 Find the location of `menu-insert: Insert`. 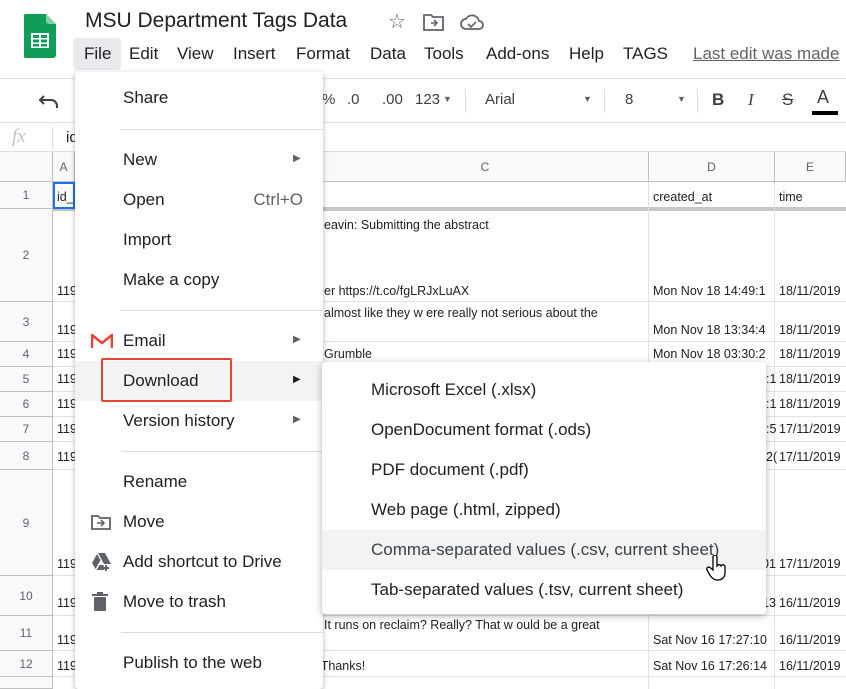

menu-insert: Insert is located at coordinates (254, 54).